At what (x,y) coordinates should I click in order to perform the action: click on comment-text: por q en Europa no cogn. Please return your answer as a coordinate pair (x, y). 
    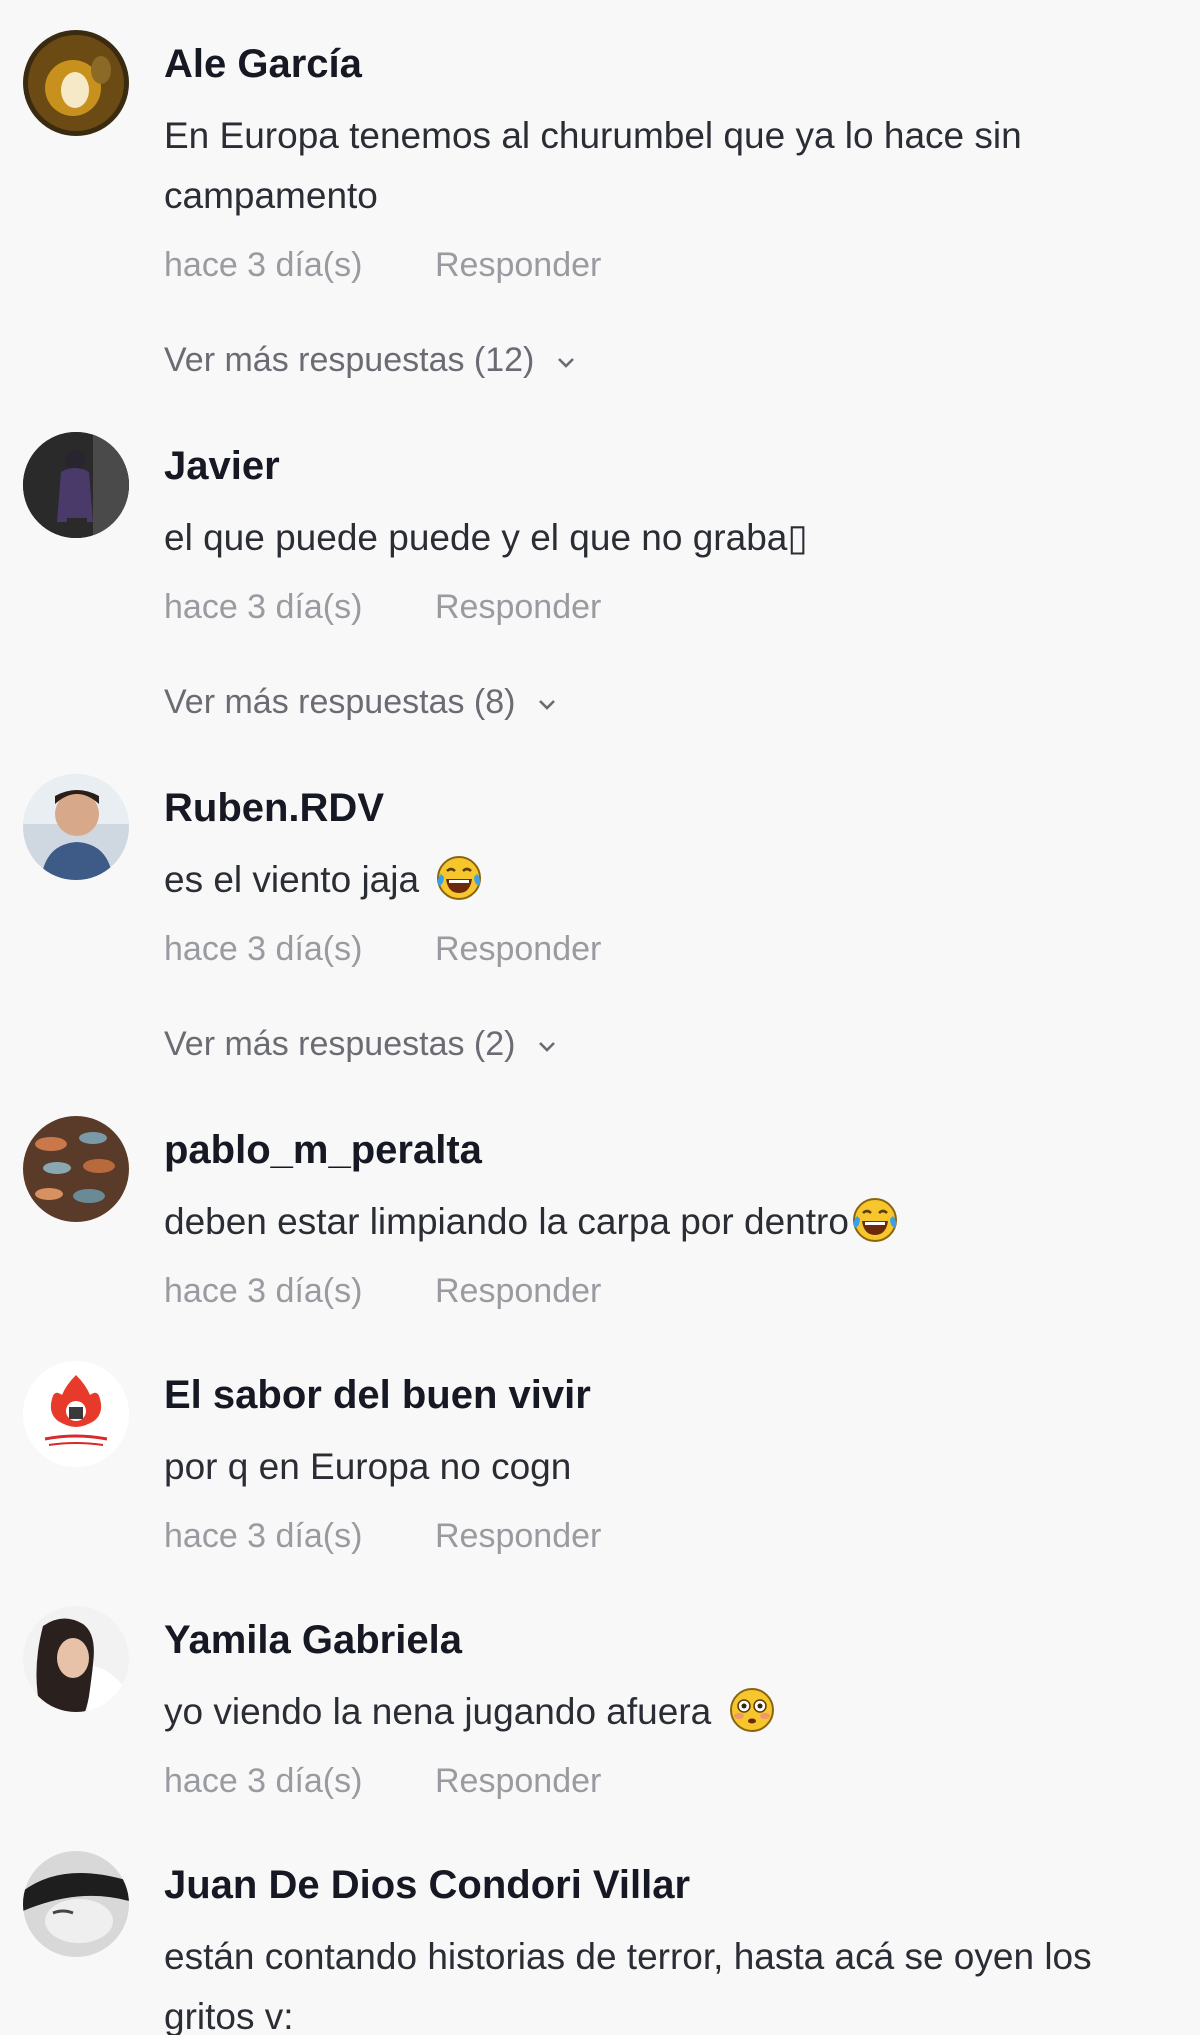
    Looking at the image, I should click on (368, 1466).